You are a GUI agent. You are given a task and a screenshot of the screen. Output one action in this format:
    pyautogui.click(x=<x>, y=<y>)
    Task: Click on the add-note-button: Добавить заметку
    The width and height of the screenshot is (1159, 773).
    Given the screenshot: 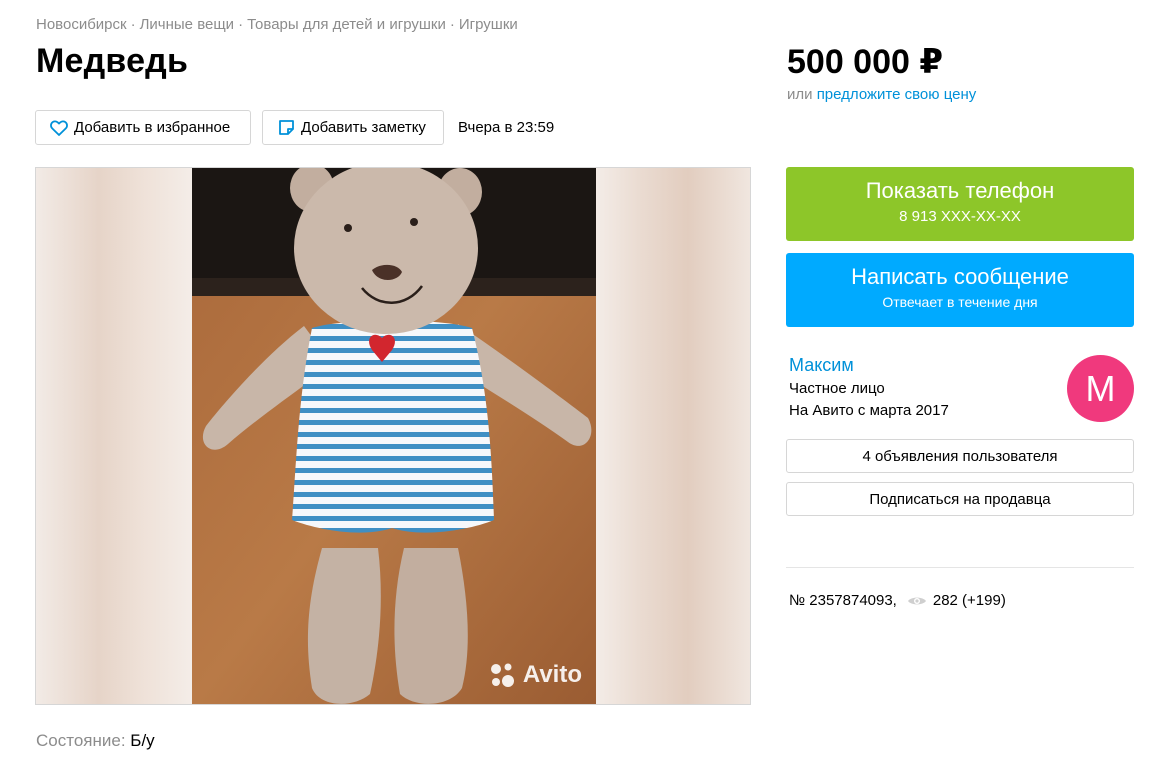 What is the action you would take?
    pyautogui.click(x=353, y=127)
    